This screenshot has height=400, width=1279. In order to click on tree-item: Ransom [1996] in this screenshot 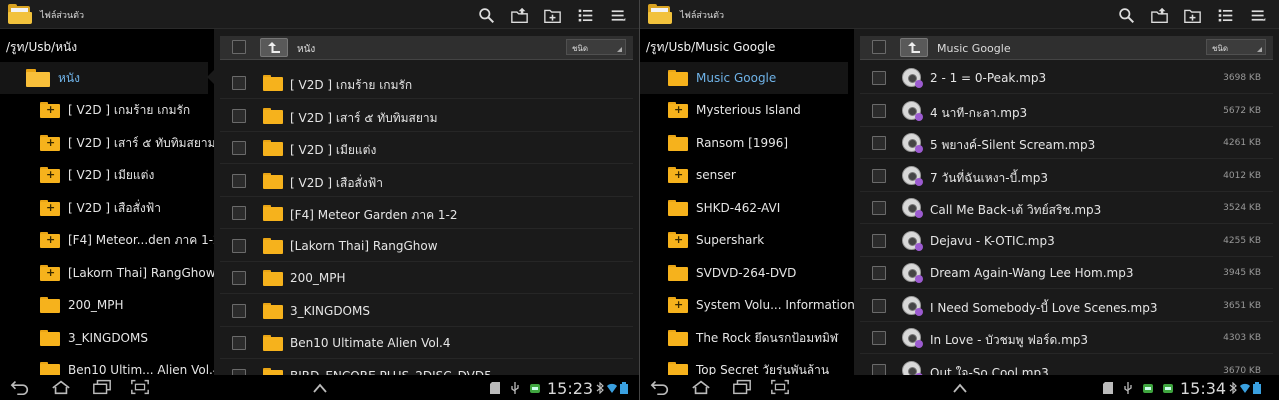, I will do `click(744, 143)`.